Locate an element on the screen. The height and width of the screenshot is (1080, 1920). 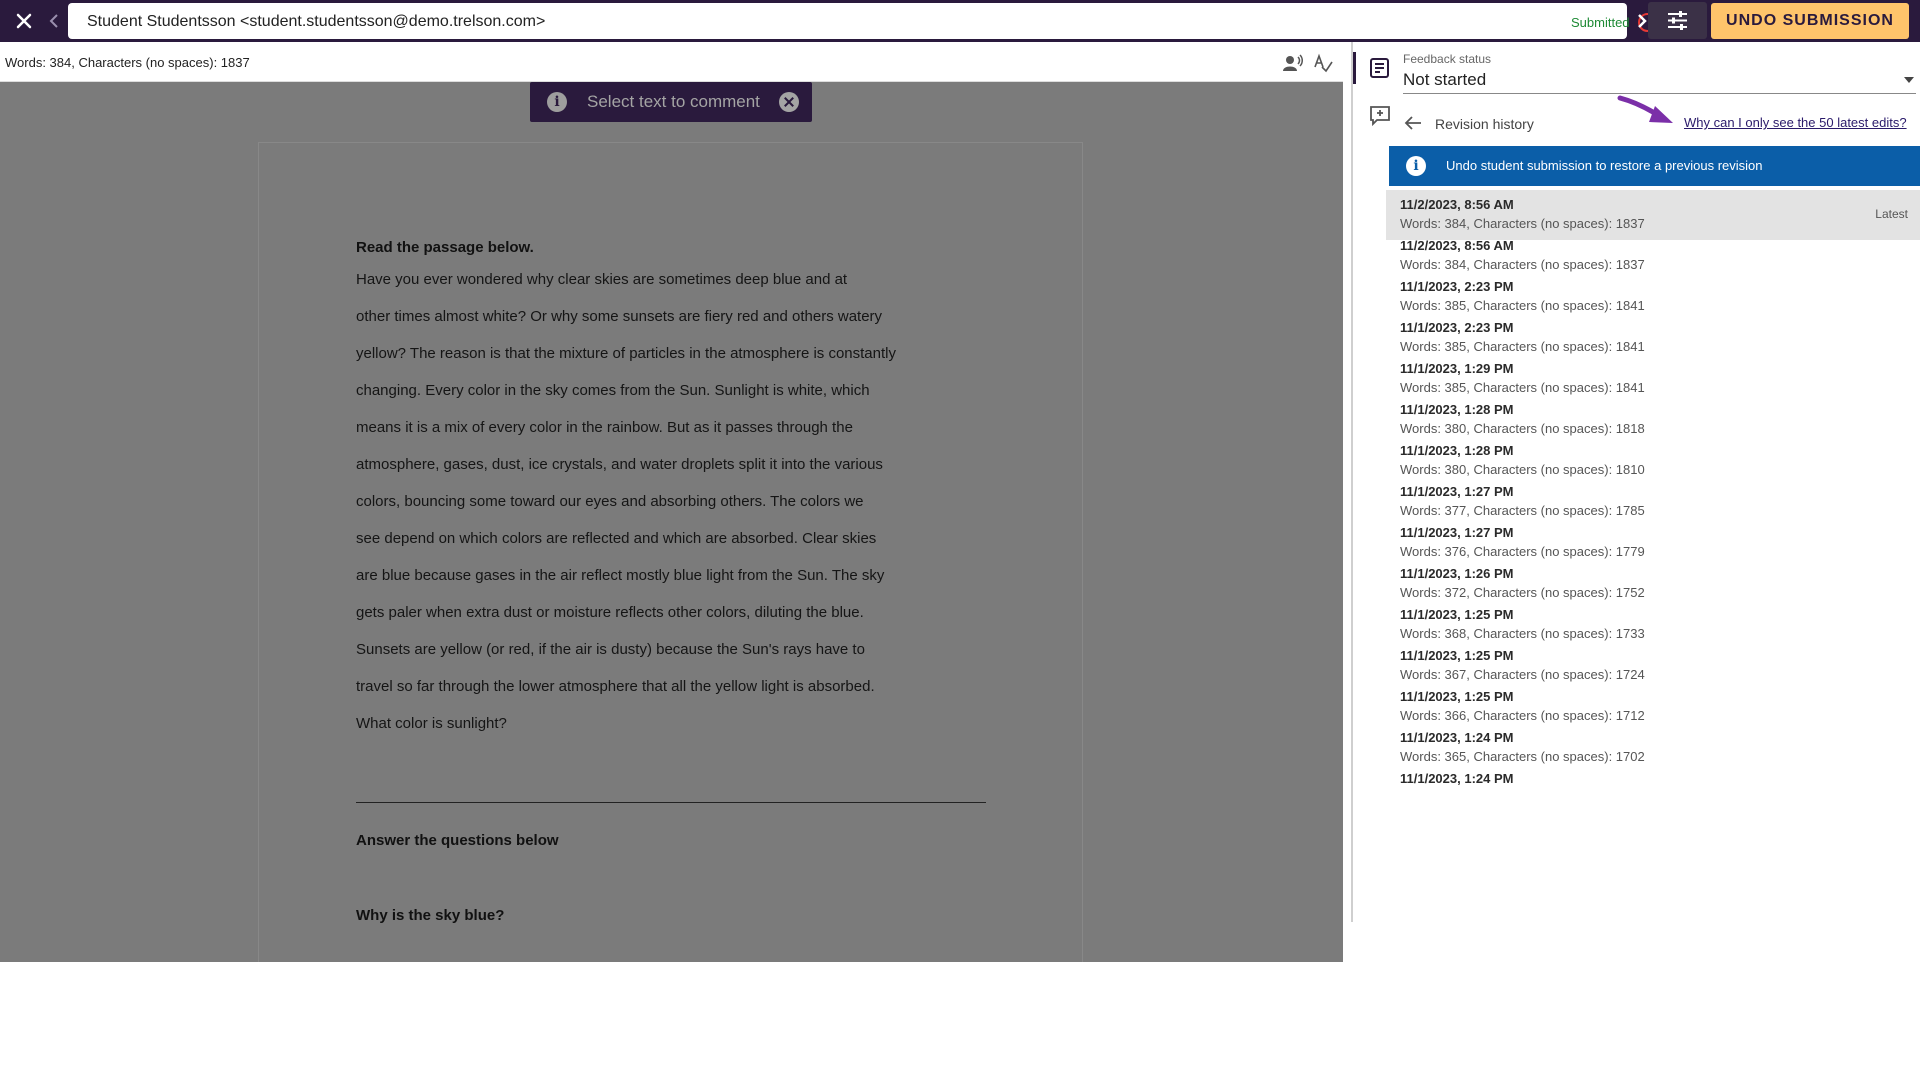
revision-stats: Words: 380, Characters (no spaces): 1810 is located at coordinates (1522, 469).